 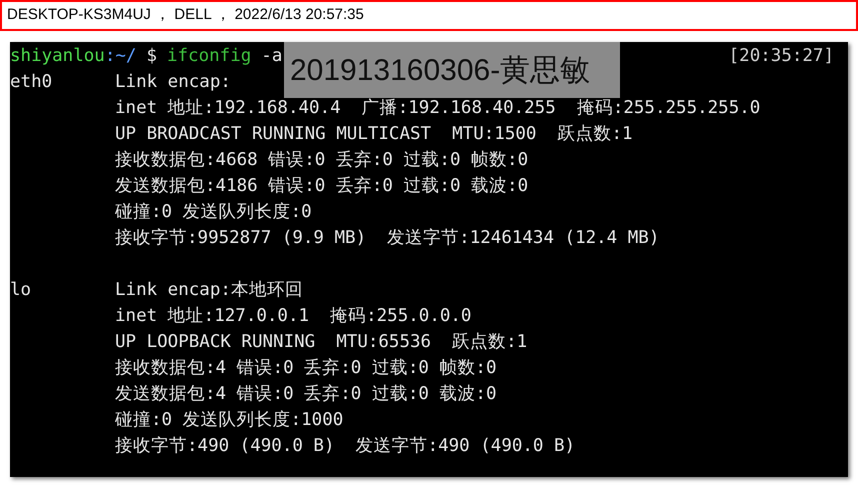 What do you see at coordinates (437, 108) in the screenshot?
I see `output-line: inet 地址:192.168.40.4 广播:192.168.40.255 掩码:255.255.255.0` at bounding box center [437, 108].